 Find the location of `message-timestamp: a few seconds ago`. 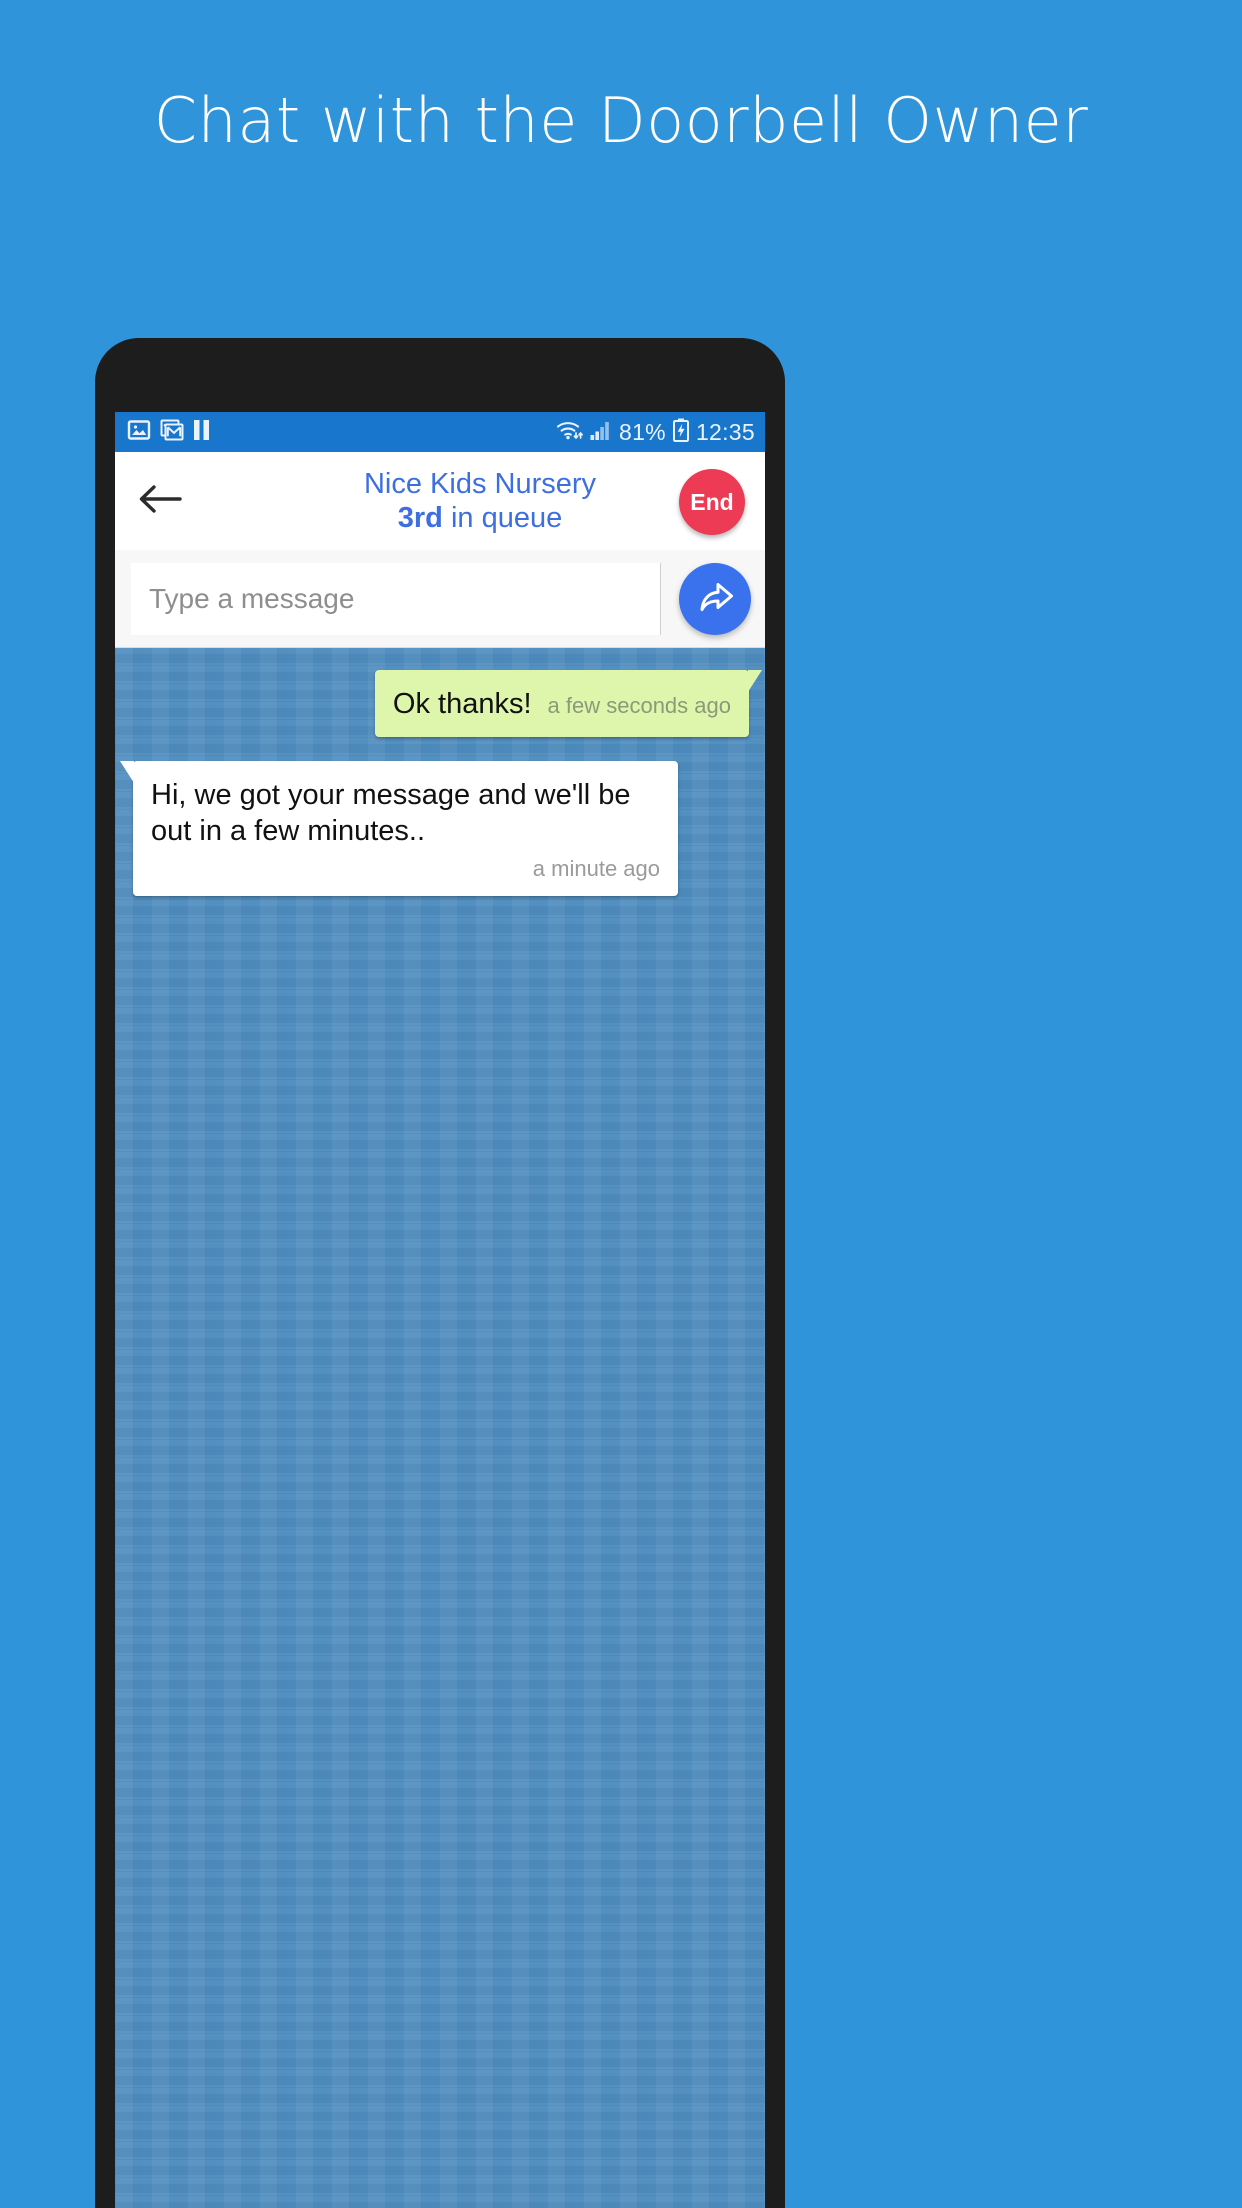

message-timestamp: a few seconds ago is located at coordinates (639, 705).